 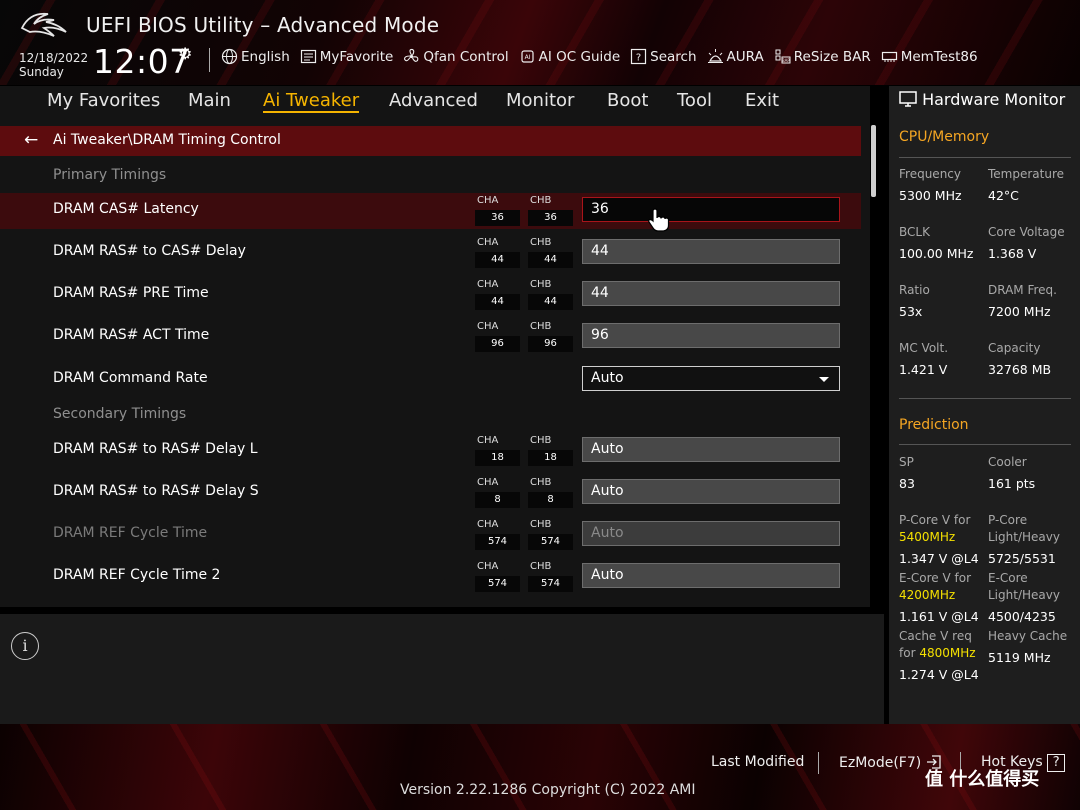 I want to click on heavy-cache-value: 5119 MHz, so click(x=1019, y=657).